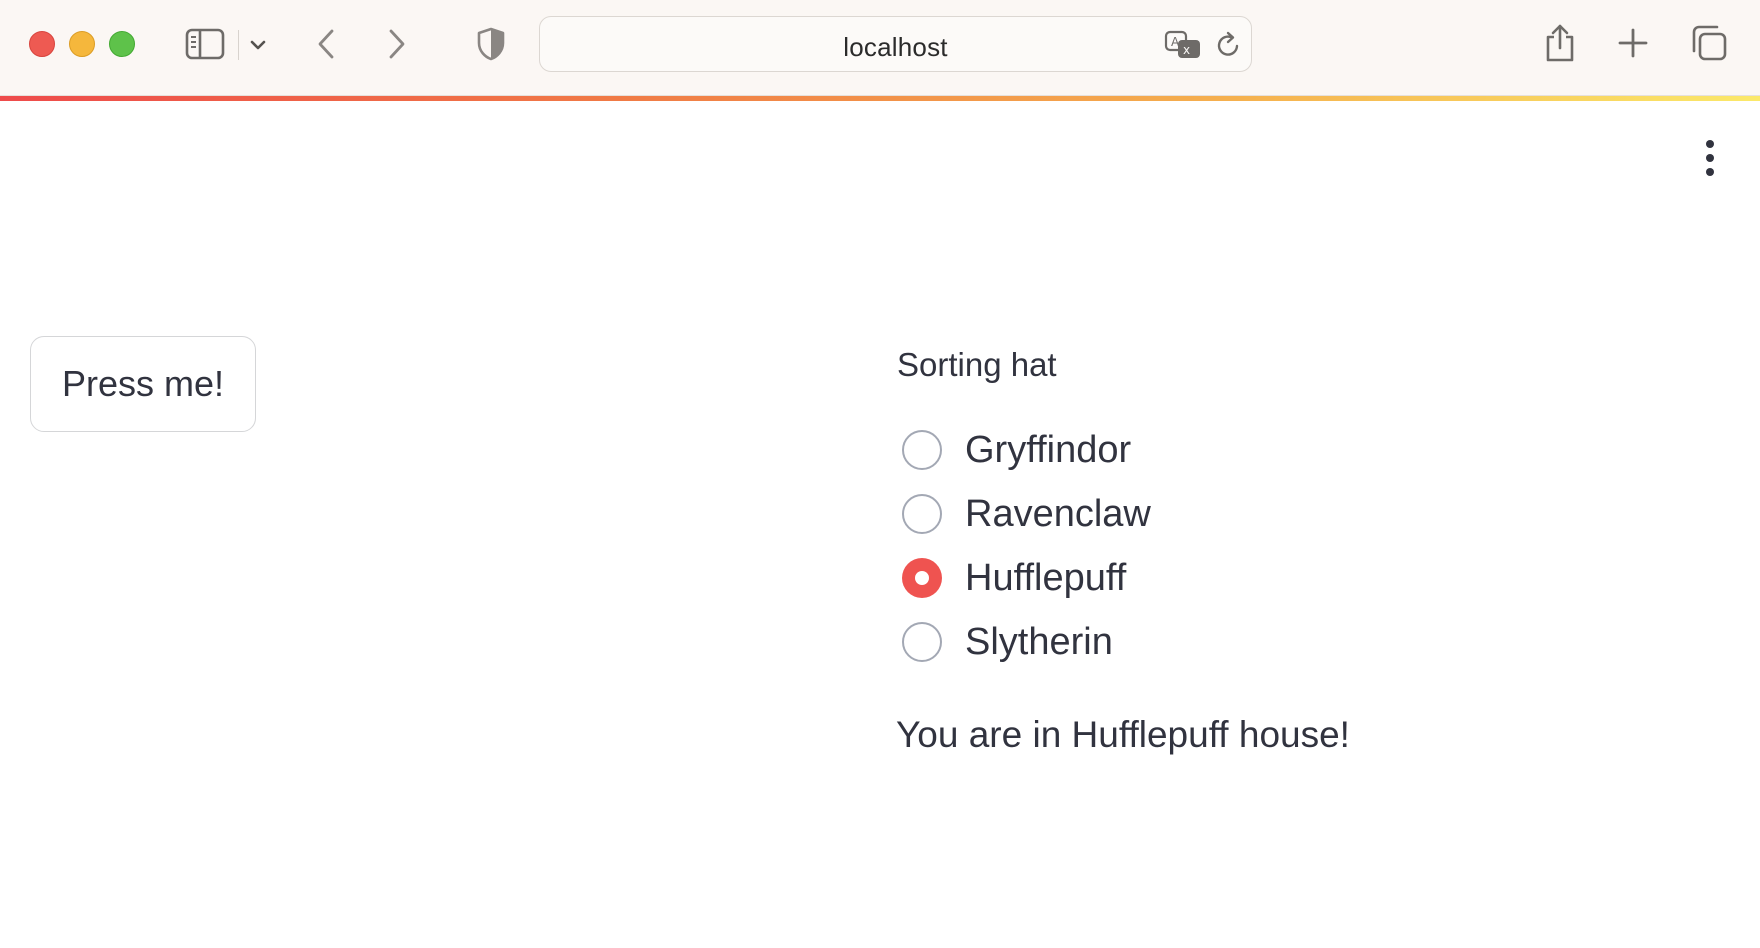 This screenshot has width=1760, height=948. What do you see at coordinates (326, 44) in the screenshot?
I see `back-icon` at bounding box center [326, 44].